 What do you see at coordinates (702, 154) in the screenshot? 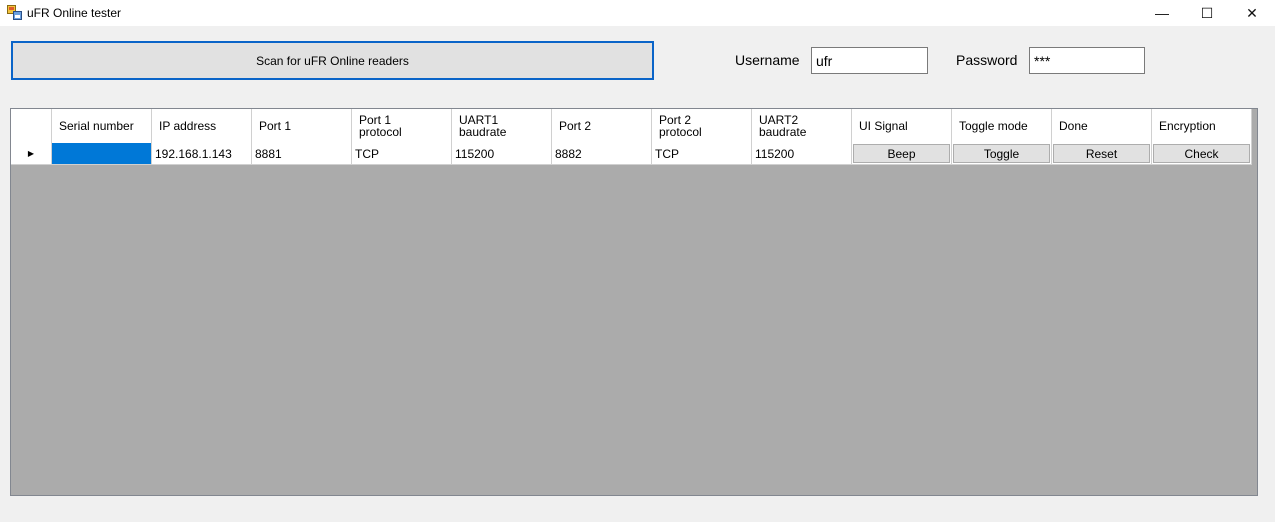
I see `cell-port2-protocol: TCP` at bounding box center [702, 154].